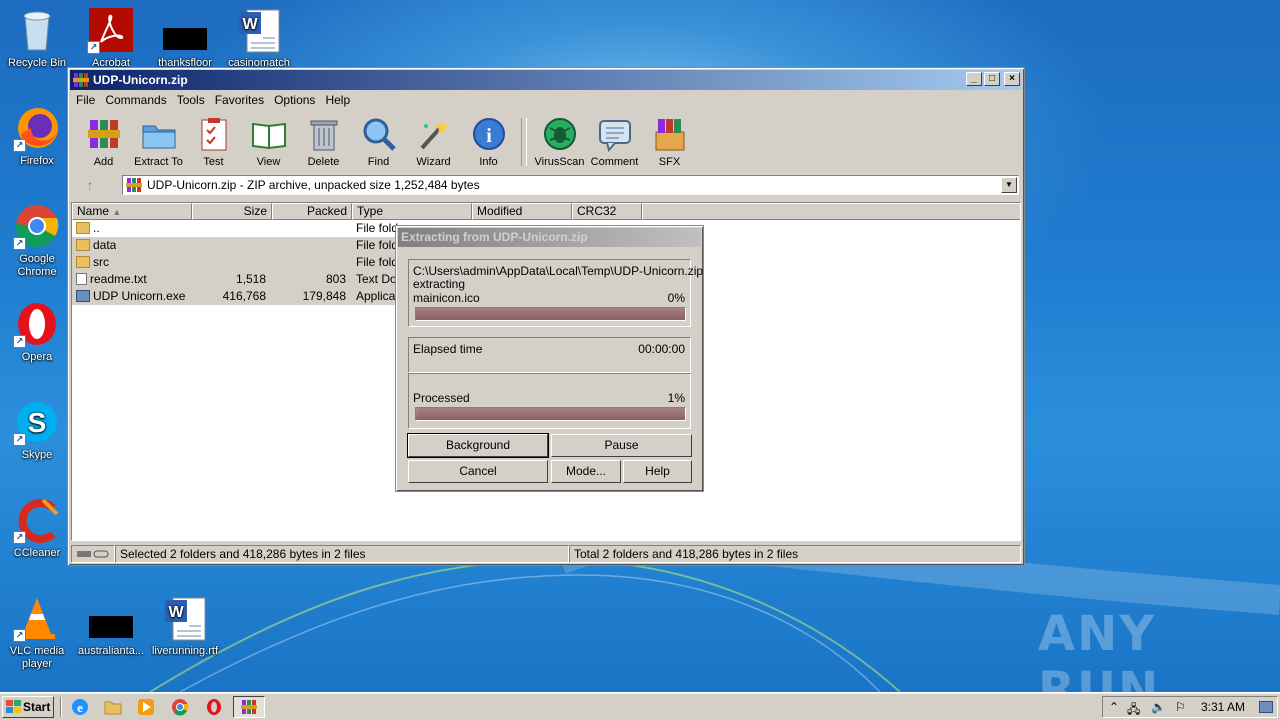 This screenshot has height=720, width=1280. Describe the element at coordinates (669, 142) in the screenshot. I see `sfx-button: SFX` at that location.